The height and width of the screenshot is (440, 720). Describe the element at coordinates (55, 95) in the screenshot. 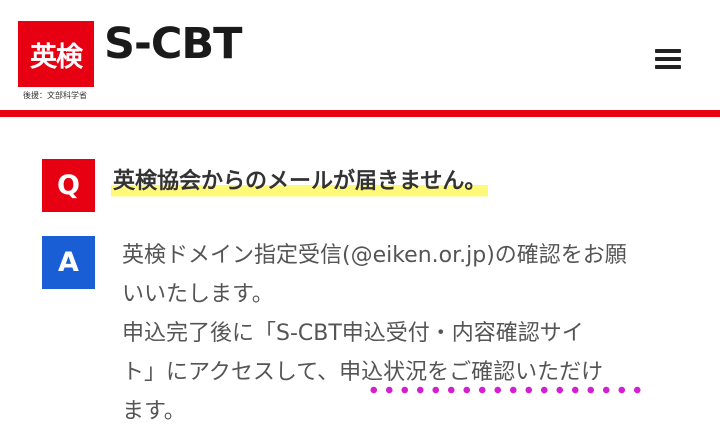

I see `logo-subtitle: 後援：文部科学省` at that location.